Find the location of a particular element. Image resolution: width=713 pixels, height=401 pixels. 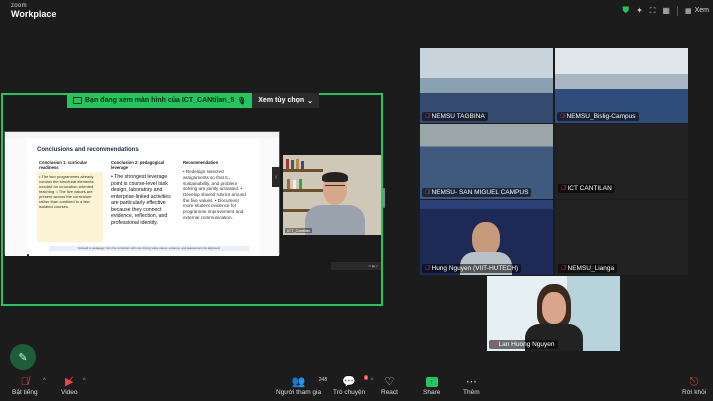

grid-icon: ▦ is located at coordinates (666, 10).